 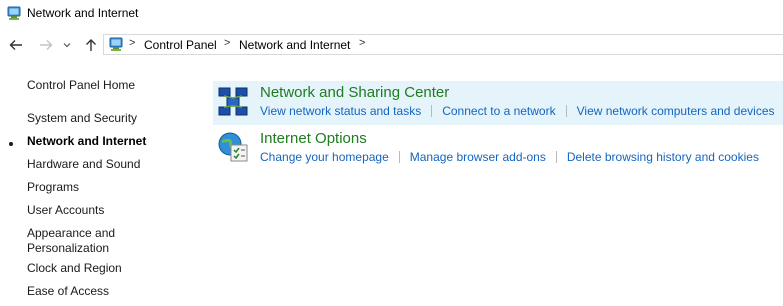 I want to click on internet-options-link: Internet Options, so click(x=313, y=138).